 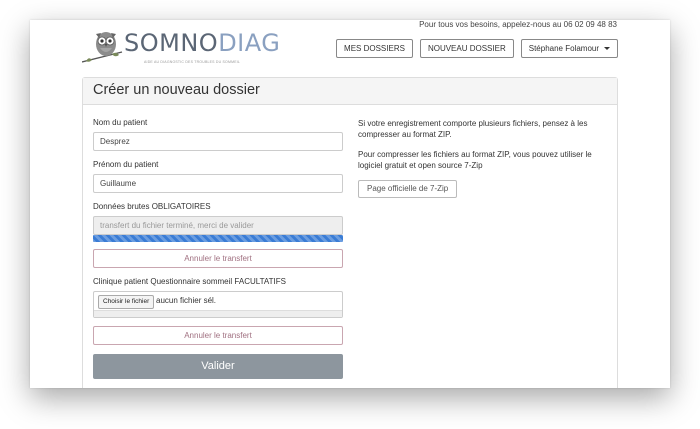 What do you see at coordinates (408, 189) in the screenshot?
I see `7zip-link-button: Page officielle de 7-Zip` at bounding box center [408, 189].